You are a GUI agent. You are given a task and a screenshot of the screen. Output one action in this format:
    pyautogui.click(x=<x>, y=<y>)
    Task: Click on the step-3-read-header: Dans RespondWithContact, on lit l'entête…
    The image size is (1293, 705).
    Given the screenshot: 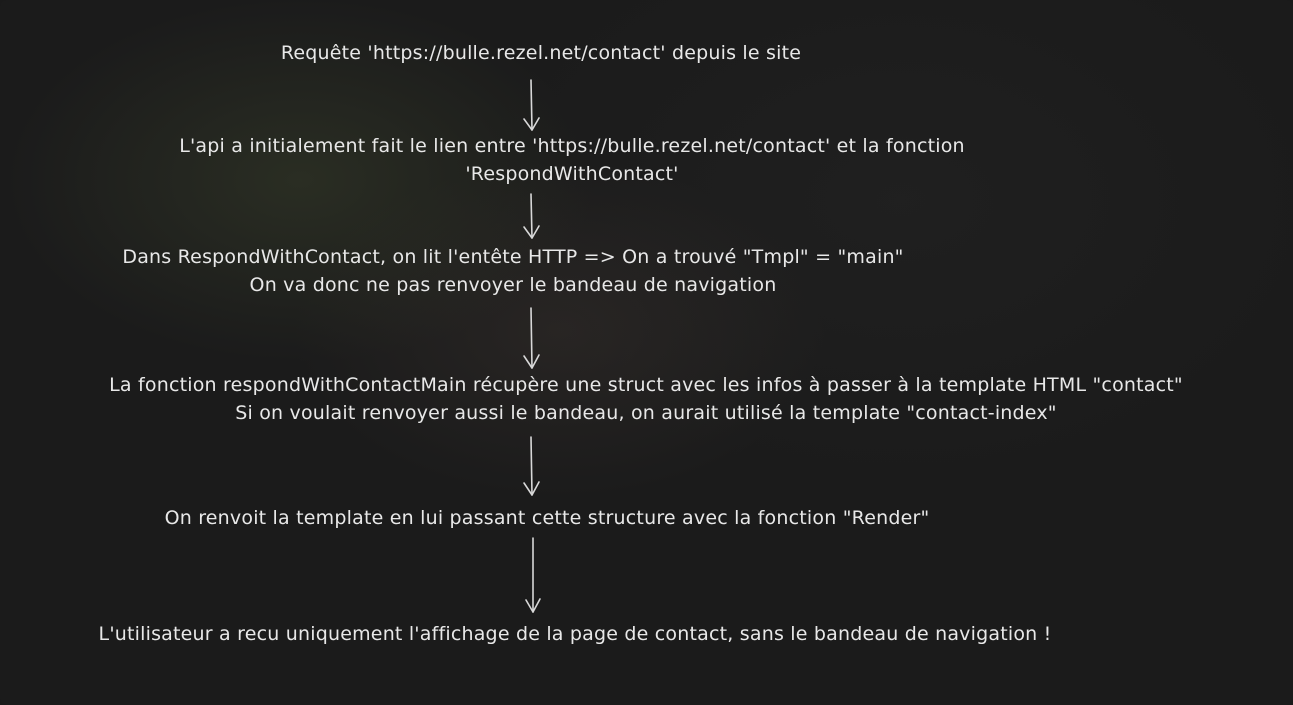 What is the action you would take?
    pyautogui.click(x=512, y=271)
    